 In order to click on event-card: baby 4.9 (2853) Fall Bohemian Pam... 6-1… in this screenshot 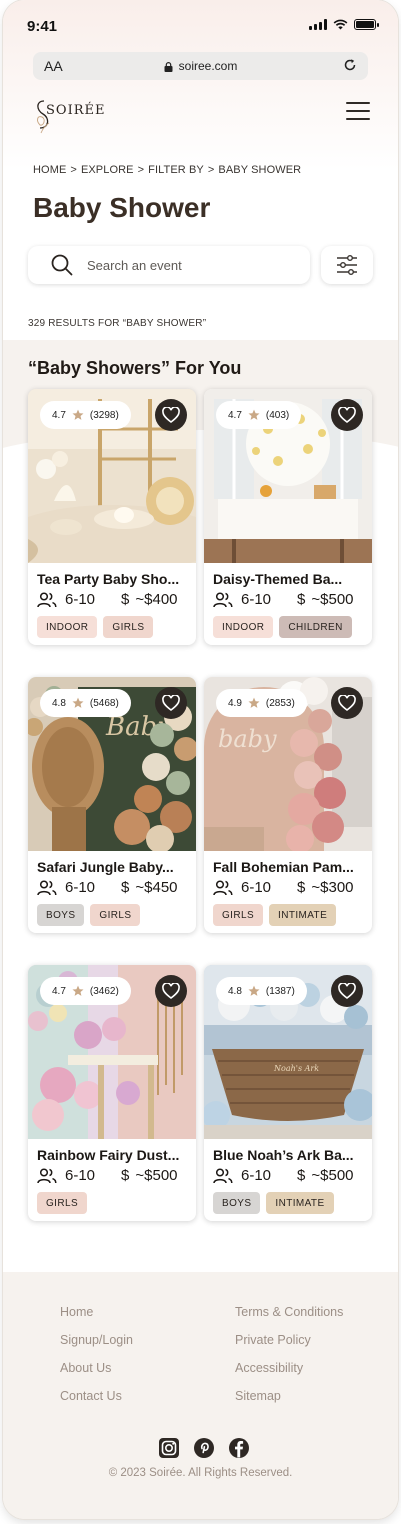, I will do `click(288, 805)`.